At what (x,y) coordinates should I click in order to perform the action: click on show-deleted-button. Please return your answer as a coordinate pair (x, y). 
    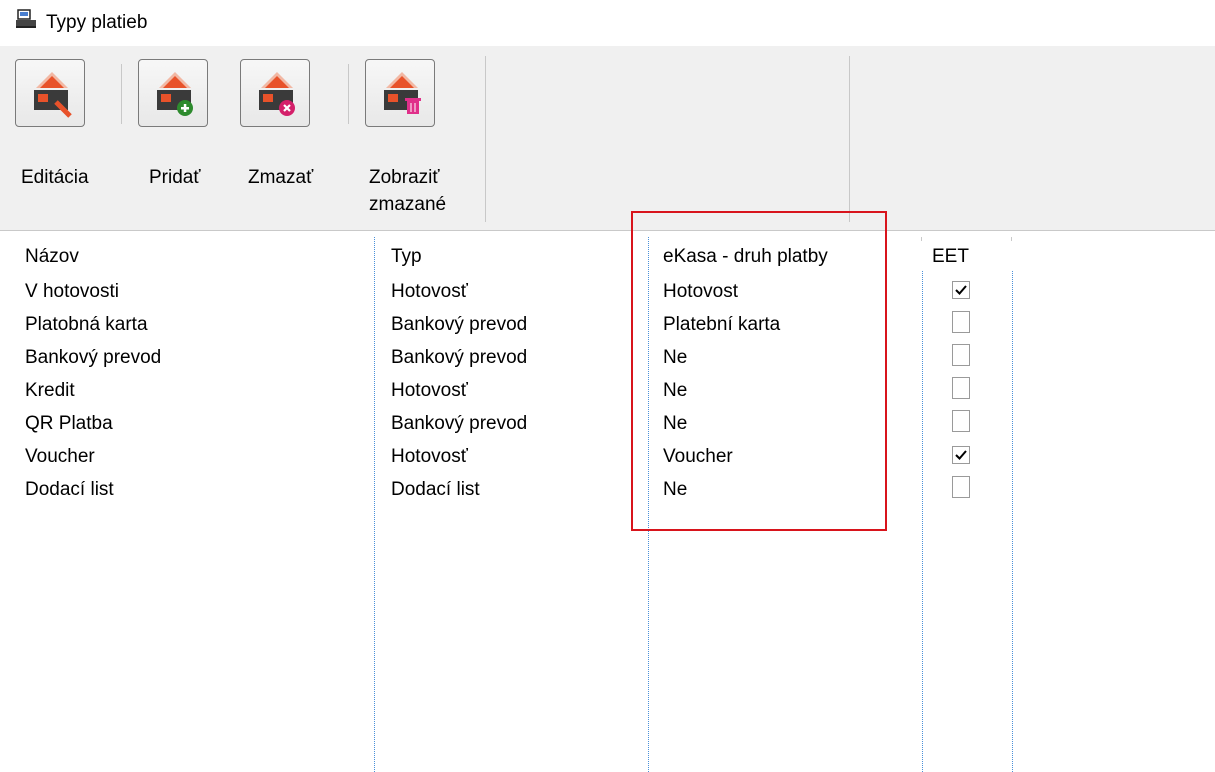
    Looking at the image, I should click on (400, 93).